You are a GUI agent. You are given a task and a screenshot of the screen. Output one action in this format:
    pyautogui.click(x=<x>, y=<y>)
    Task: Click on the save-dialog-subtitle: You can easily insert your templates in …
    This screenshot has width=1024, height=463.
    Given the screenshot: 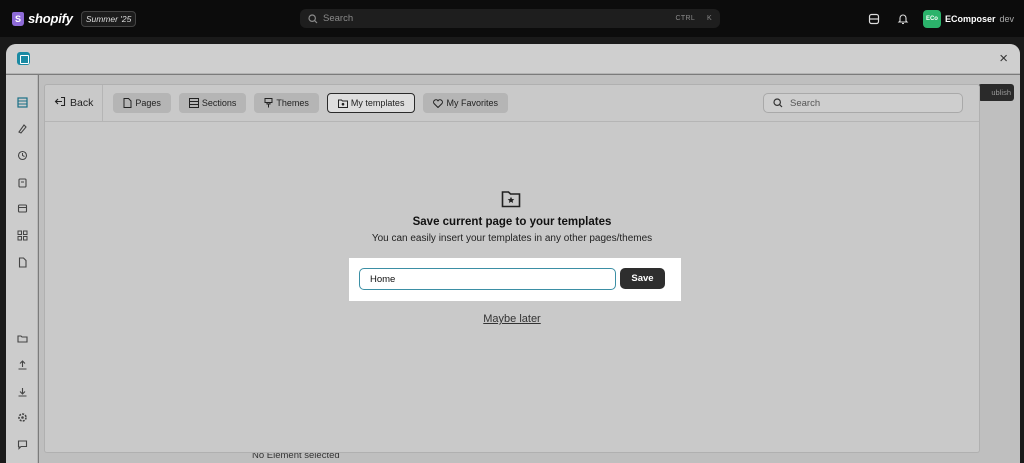 What is the action you would take?
    pyautogui.click(x=512, y=238)
    